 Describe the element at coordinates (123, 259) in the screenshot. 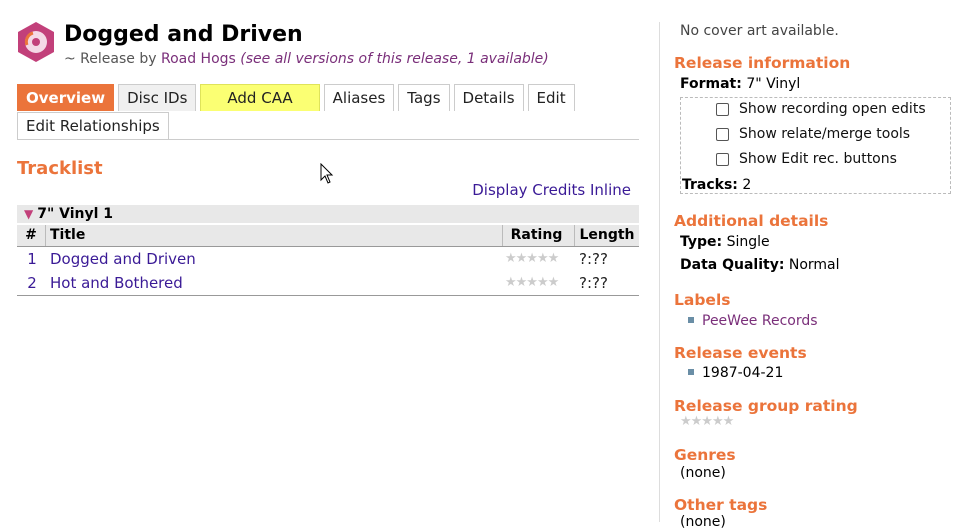

I see `track-title-link: Dogged and Driven` at that location.